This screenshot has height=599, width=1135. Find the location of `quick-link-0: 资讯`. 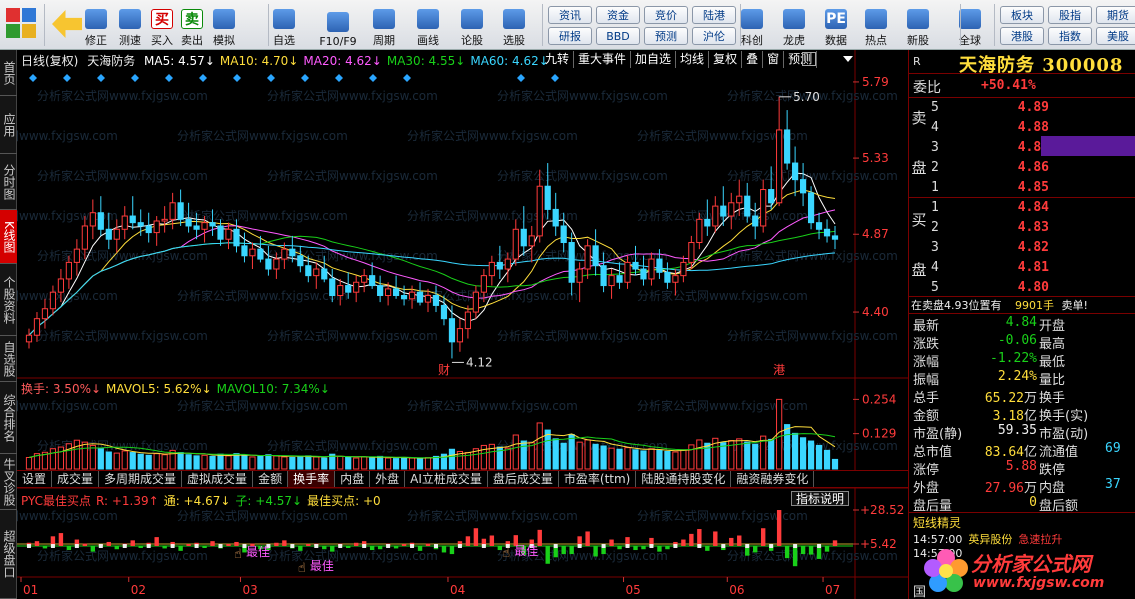

quick-link-0: 资讯 is located at coordinates (570, 15).